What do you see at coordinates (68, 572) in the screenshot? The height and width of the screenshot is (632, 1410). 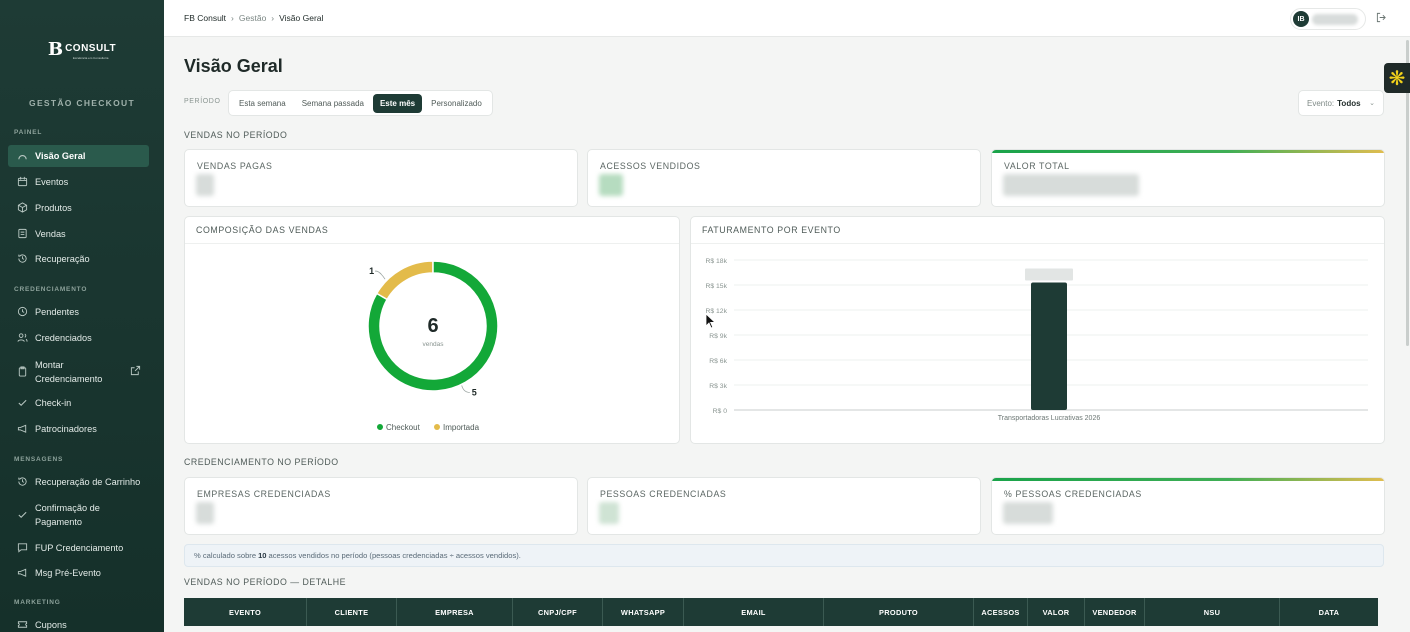 I see `sidebar-item-label: Msg Pré-Evento` at bounding box center [68, 572].